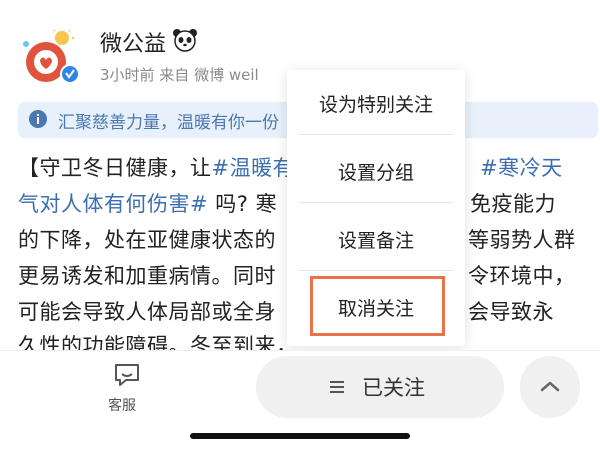  I want to click on menu-item-set-remark: 设置备注, so click(376, 239).